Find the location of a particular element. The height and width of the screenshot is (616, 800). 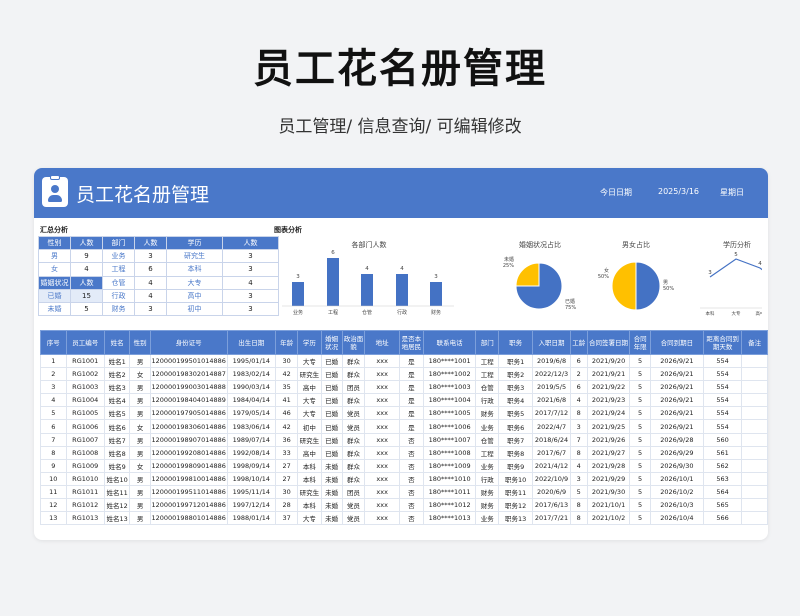

table-cell: 2019/5/5 is located at coordinates (551, 387).